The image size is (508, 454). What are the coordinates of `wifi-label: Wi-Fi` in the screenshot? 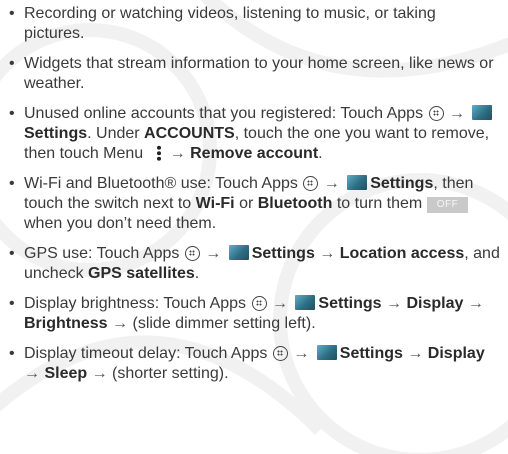 It's located at (215, 203).